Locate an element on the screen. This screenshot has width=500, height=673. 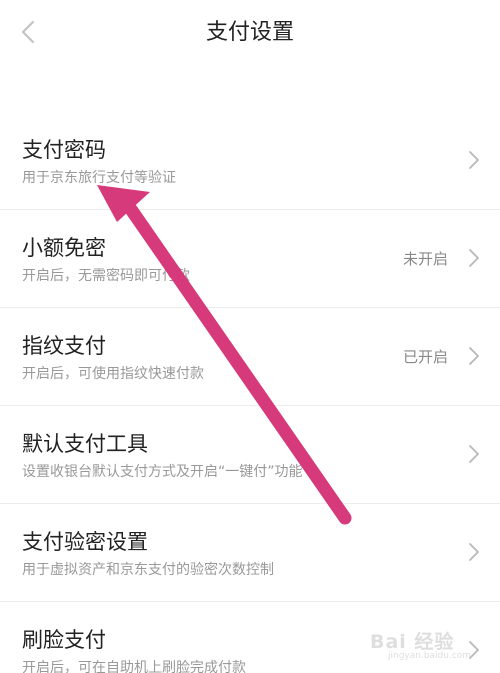
page-title: 支付设置 is located at coordinates (249, 32).